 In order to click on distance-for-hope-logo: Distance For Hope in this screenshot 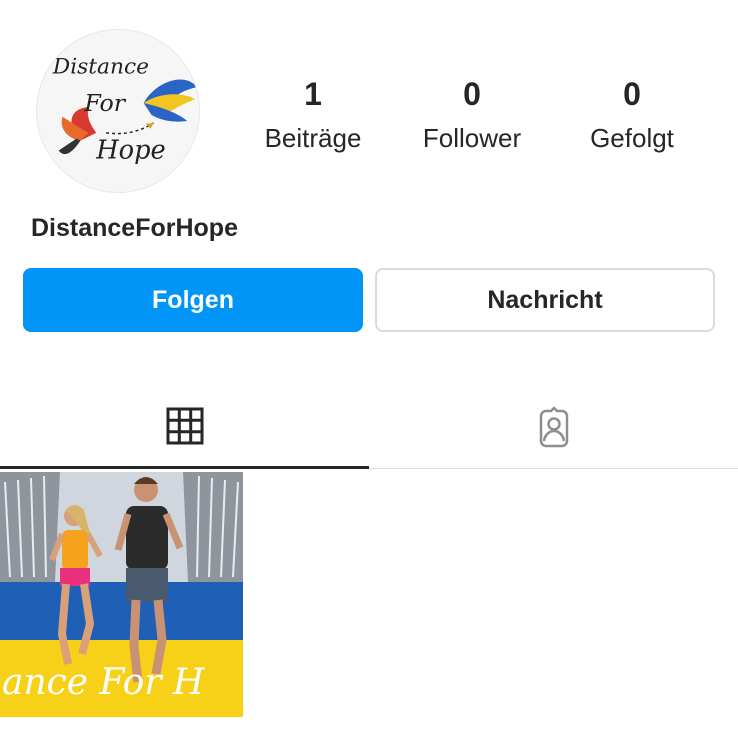, I will do `click(118, 111)`.